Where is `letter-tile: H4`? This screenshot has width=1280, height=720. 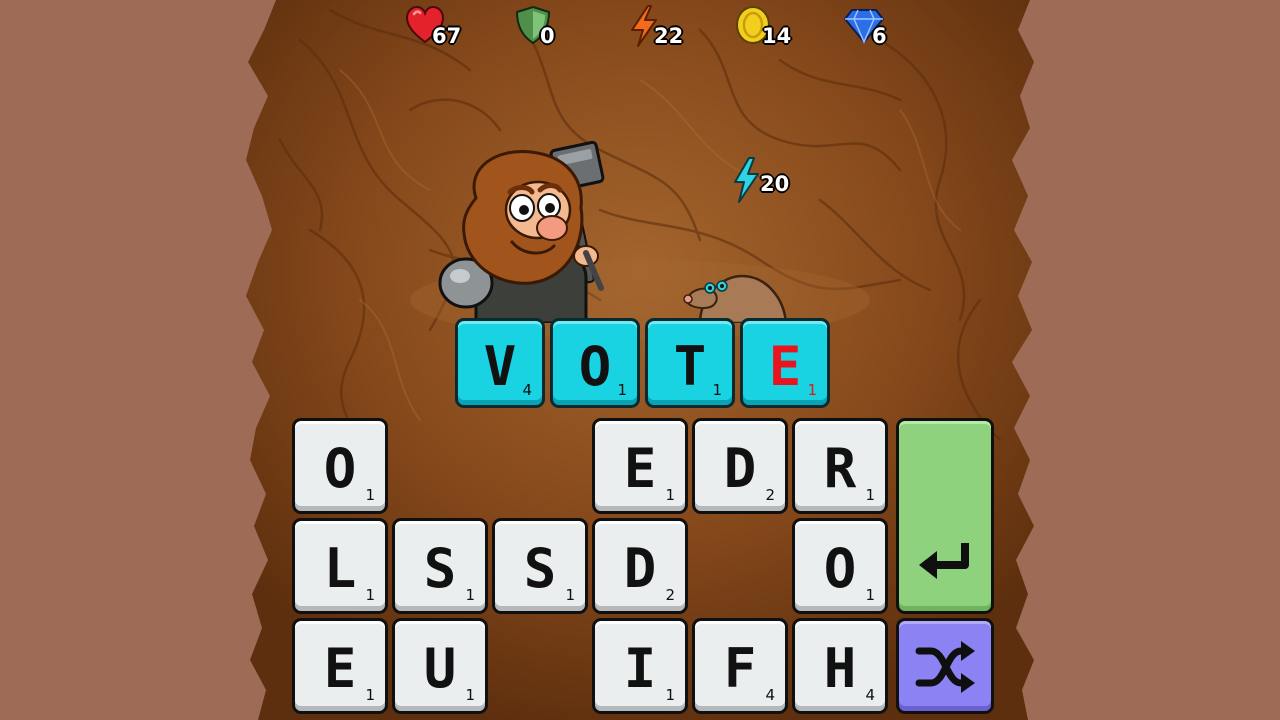 letter-tile: H4 is located at coordinates (840, 666).